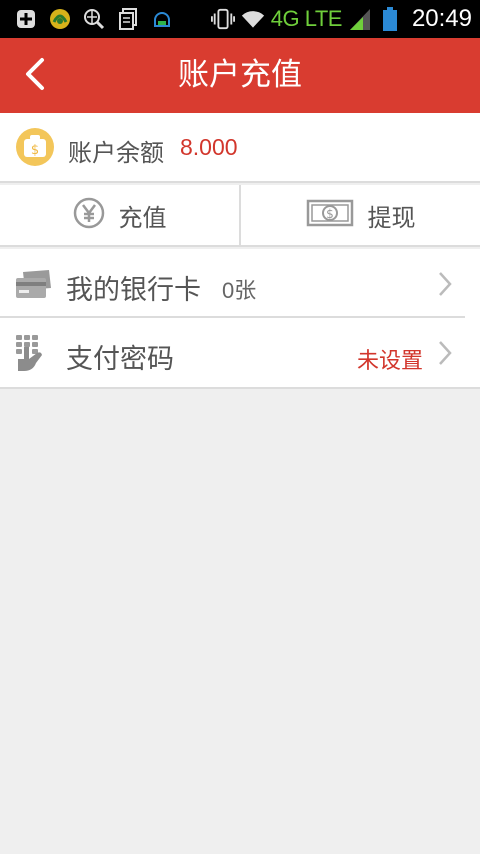 The width and height of the screenshot is (480, 854). I want to click on system-indicators: 4G LTE 20:49, so click(341, 19).